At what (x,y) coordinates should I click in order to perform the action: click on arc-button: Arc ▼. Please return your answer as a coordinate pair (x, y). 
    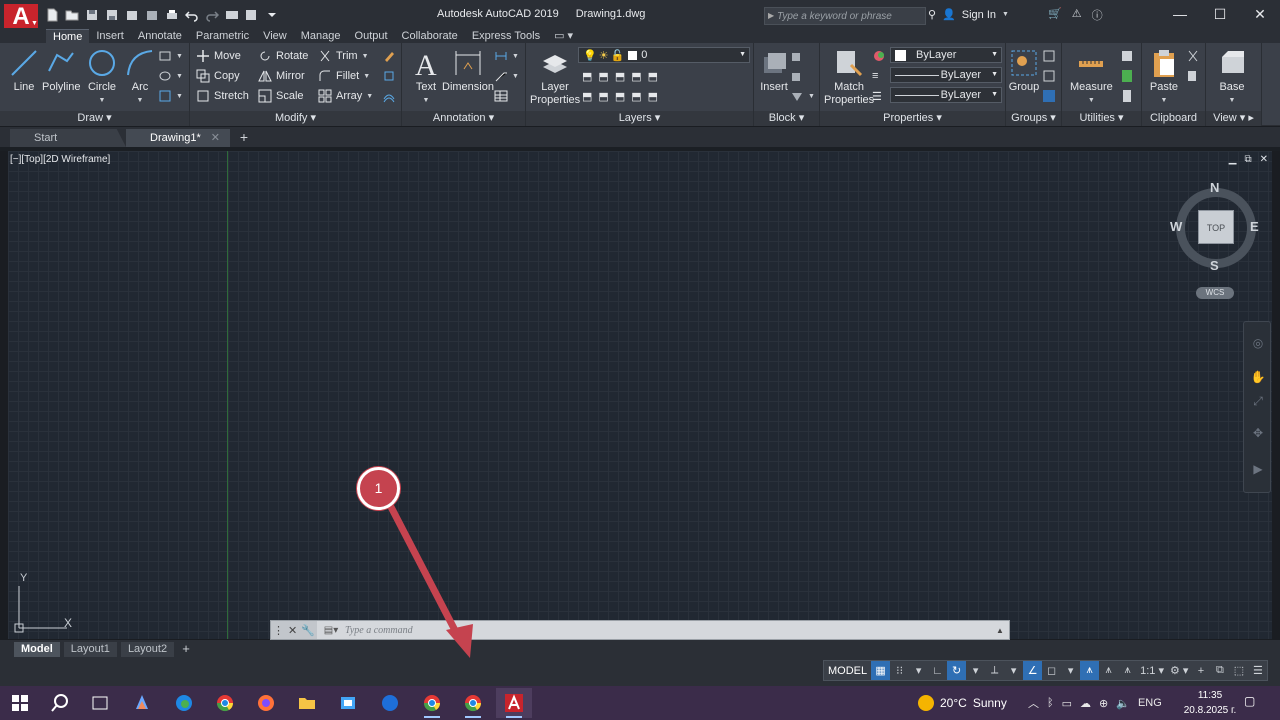
    Looking at the image, I should click on (140, 77).